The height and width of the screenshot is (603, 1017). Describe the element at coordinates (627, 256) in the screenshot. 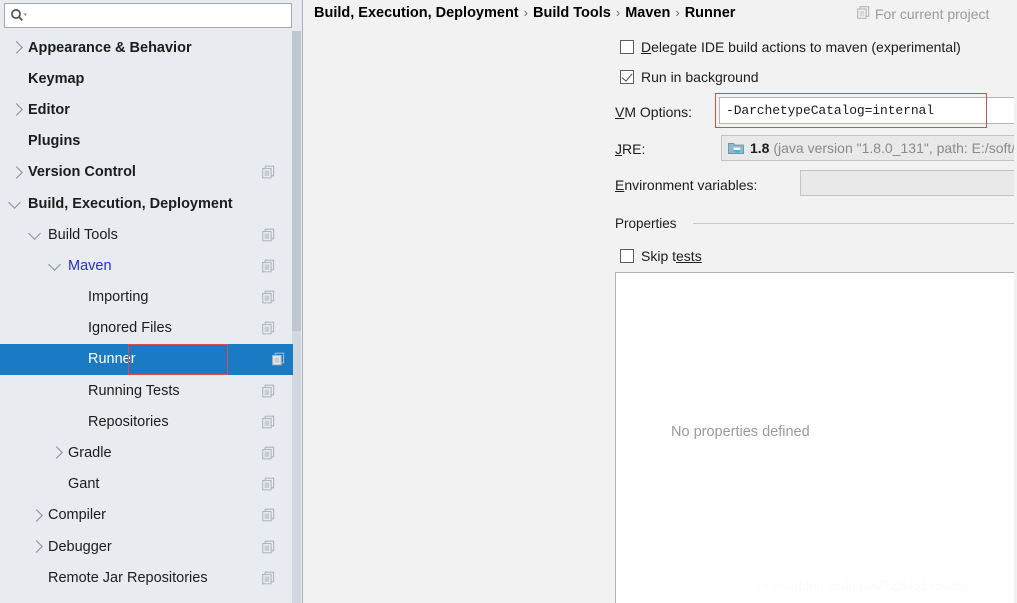

I see `skip-tests-checkbox` at that location.